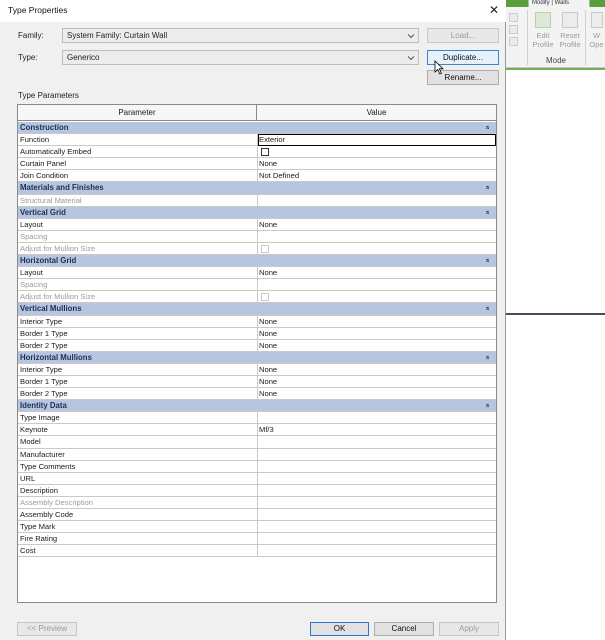 This screenshot has width=605, height=640. What do you see at coordinates (56, 357) in the screenshot?
I see `group-title: Horizontal Mullions` at bounding box center [56, 357].